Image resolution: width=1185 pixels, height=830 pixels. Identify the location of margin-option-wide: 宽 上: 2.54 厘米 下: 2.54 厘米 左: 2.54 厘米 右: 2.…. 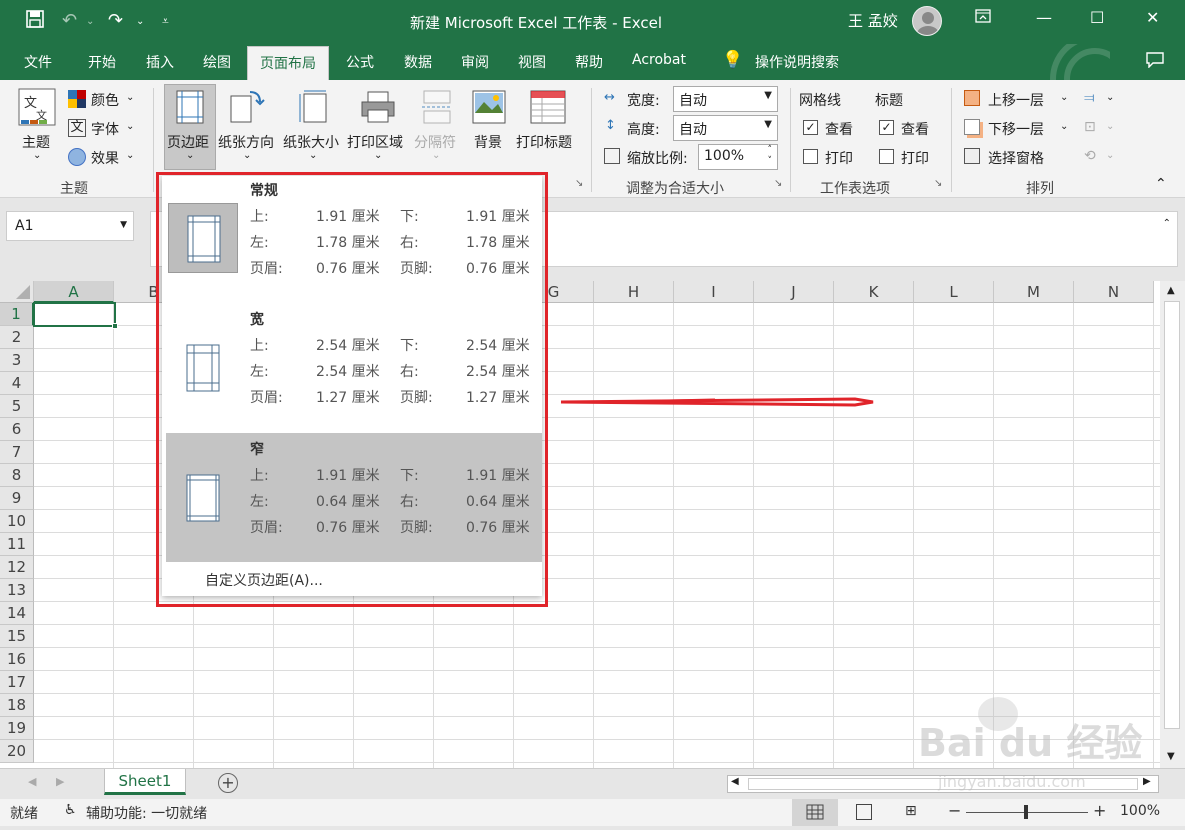
(354, 368).